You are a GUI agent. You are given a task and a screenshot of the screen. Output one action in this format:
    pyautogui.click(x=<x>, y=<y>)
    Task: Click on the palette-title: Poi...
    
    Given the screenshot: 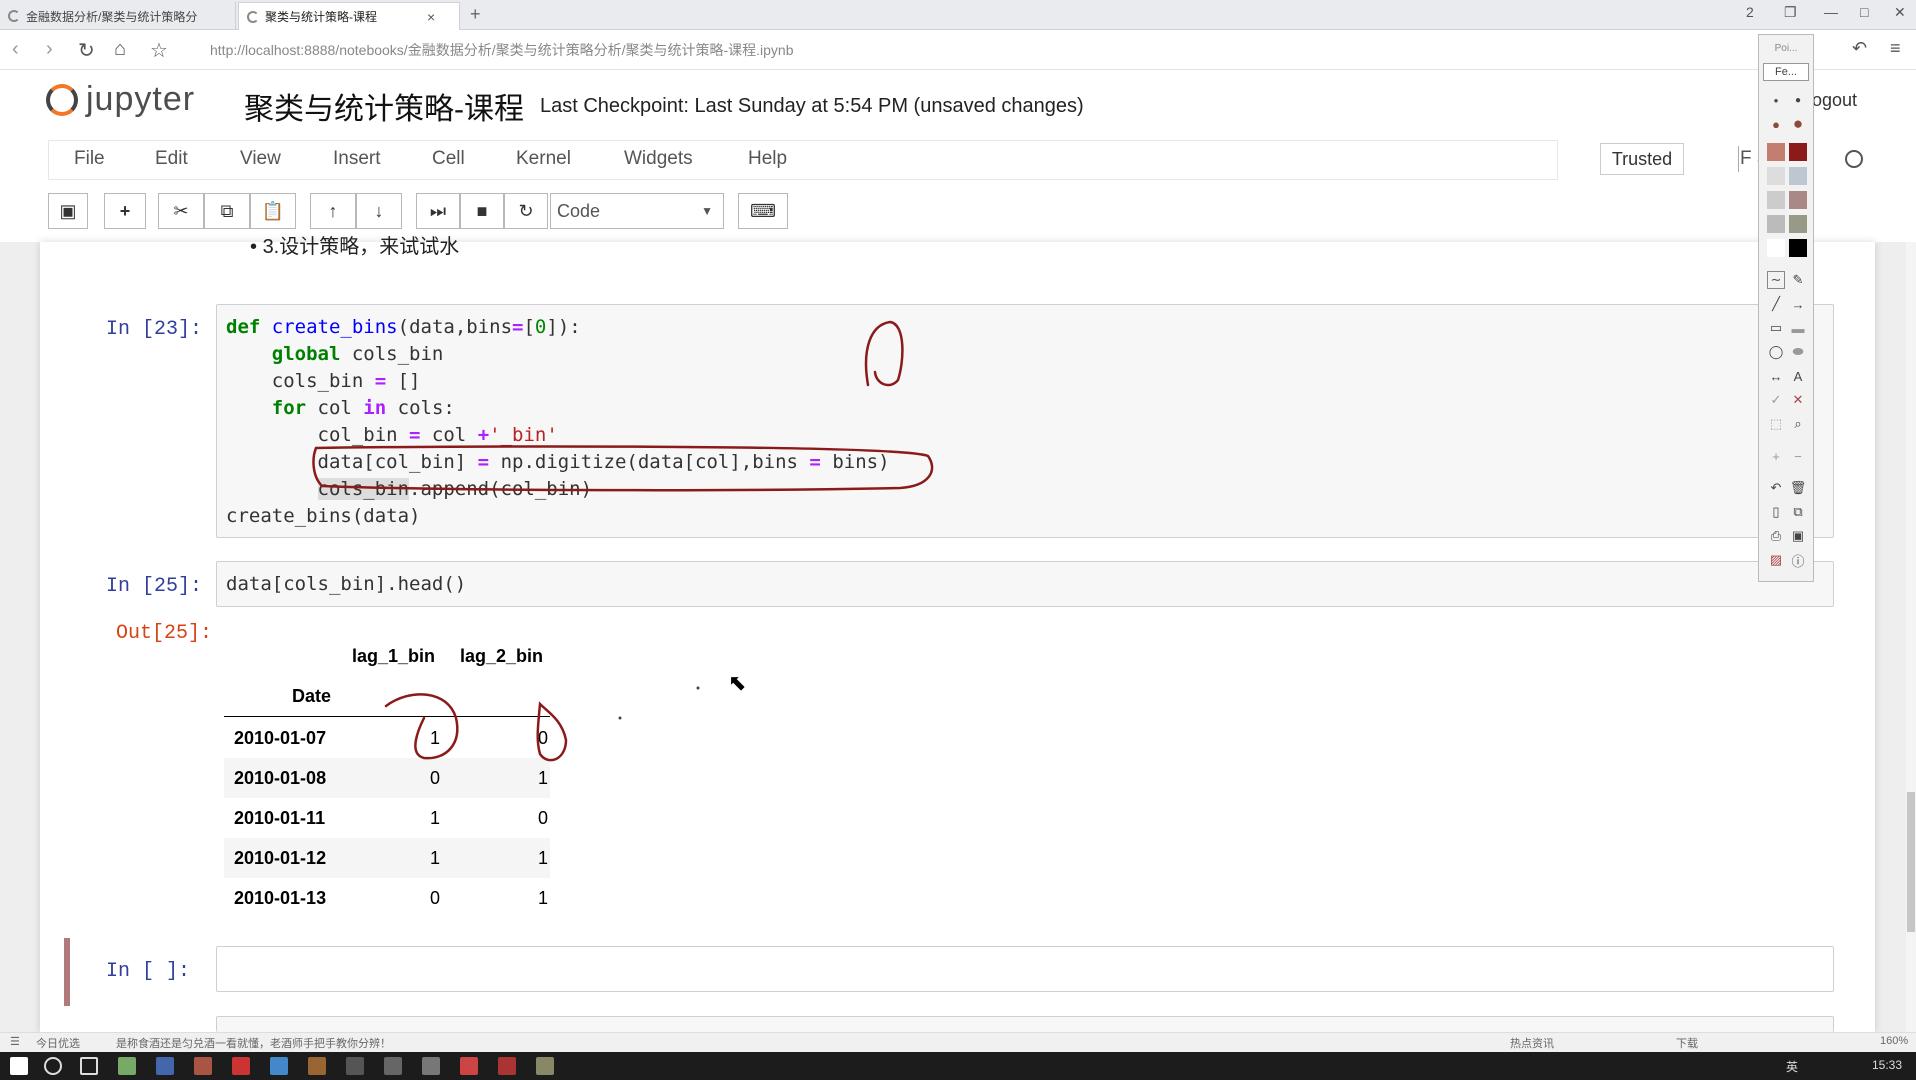 What is the action you would take?
    pyautogui.click(x=1786, y=48)
    